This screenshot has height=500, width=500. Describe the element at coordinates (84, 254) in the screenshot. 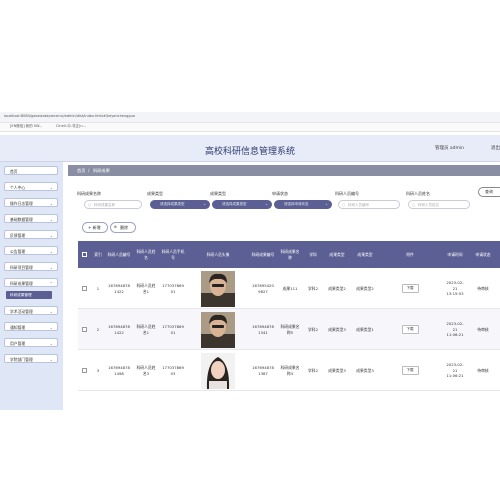

I see `select-all-checkbox` at that location.